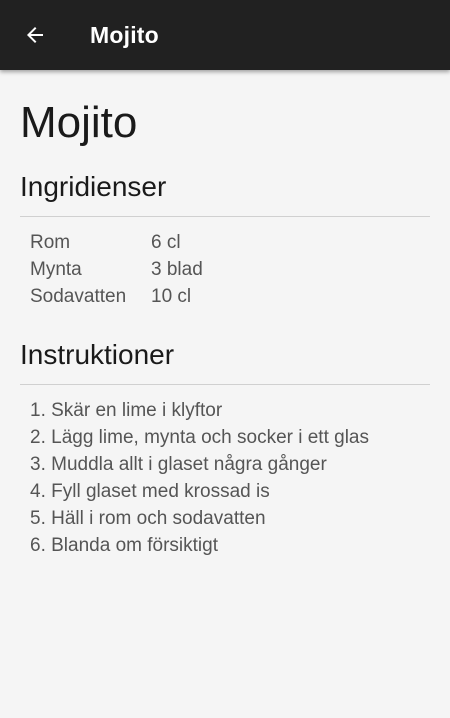 The image size is (450, 718). What do you see at coordinates (126, 410) in the screenshot?
I see `instruction-step: 1. Skär en lime i klyftor` at bounding box center [126, 410].